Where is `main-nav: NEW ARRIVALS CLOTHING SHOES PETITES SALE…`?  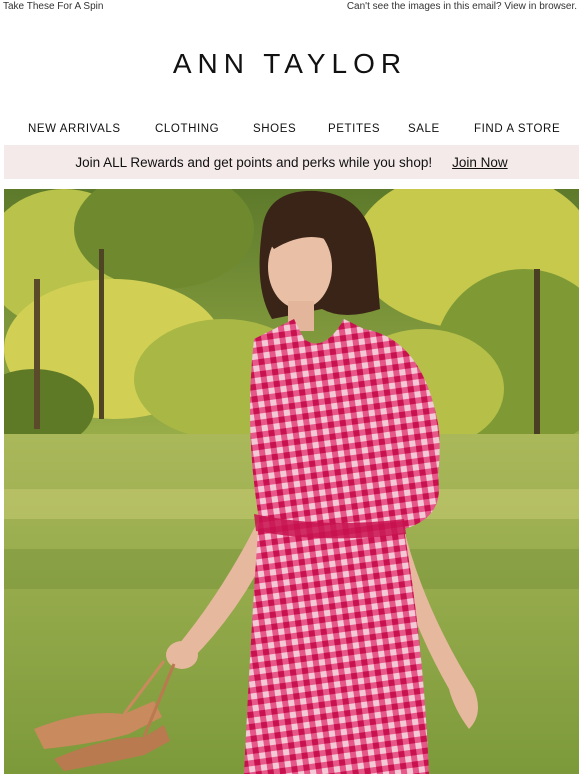
main-nav: NEW ARRIVALS CLOTHING SHOES PETITES SALE… is located at coordinates (290, 130).